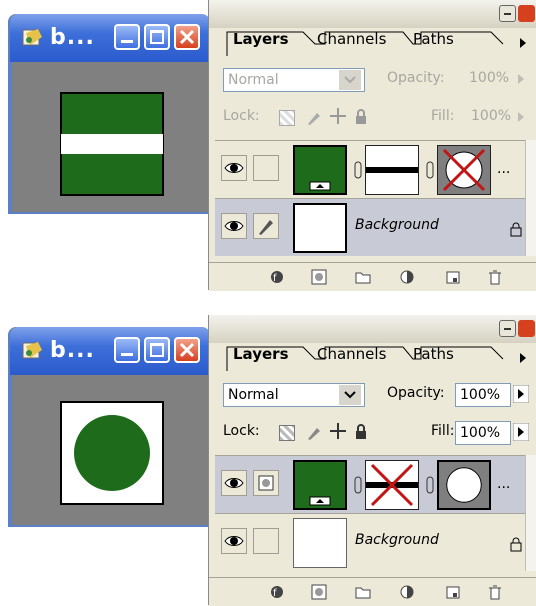 The height and width of the screenshot is (606, 536). I want to click on disabled-mask-icon, so click(392, 485).